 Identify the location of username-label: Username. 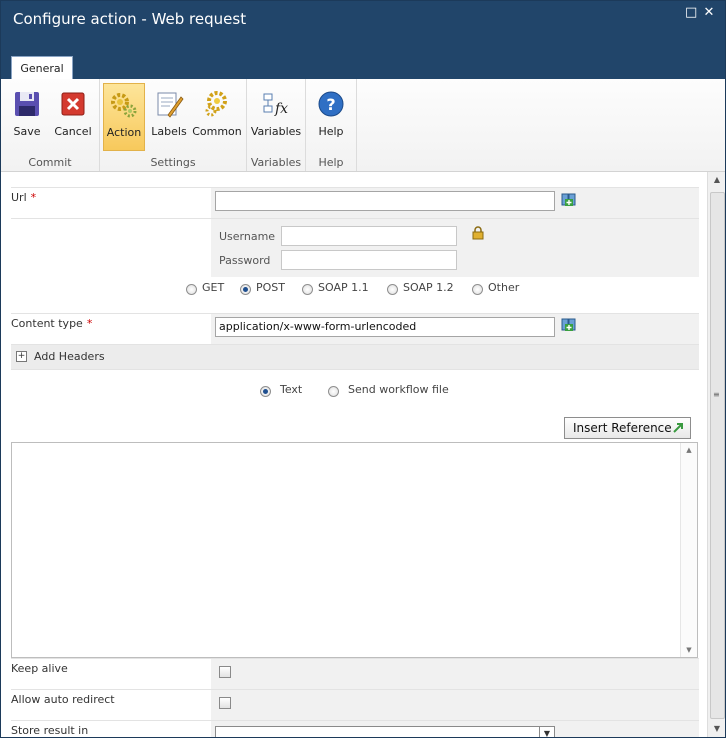
(247, 236).